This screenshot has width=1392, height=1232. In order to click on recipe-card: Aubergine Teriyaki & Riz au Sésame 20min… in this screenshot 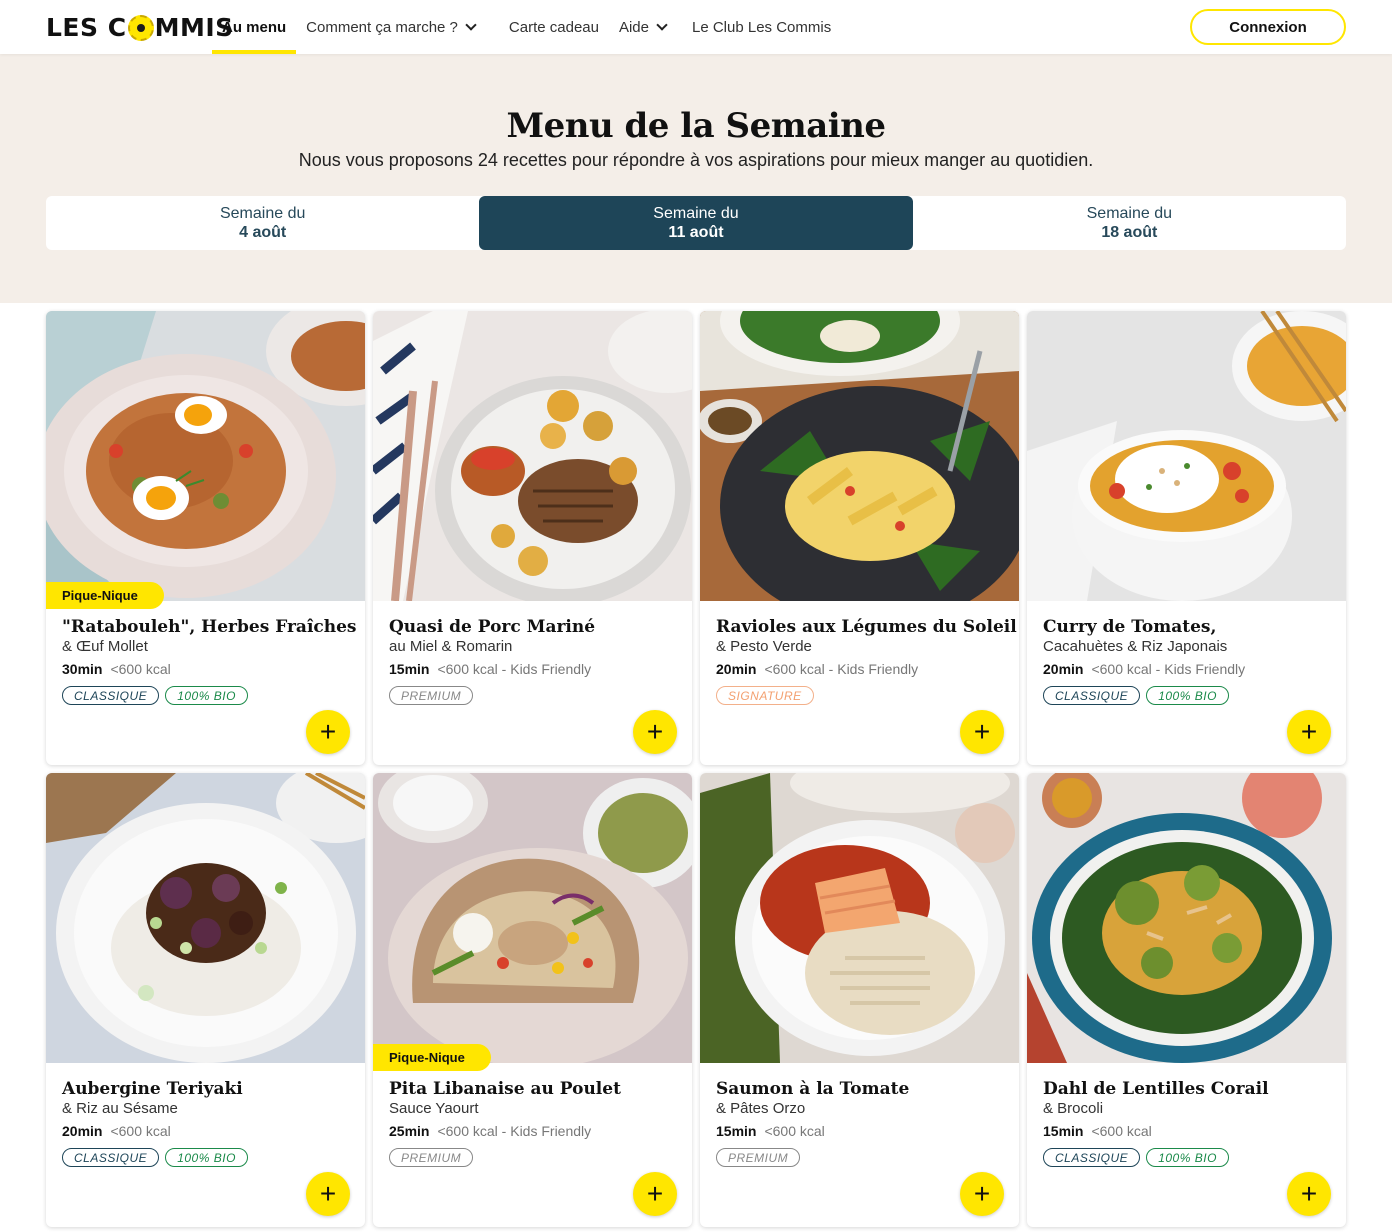, I will do `click(205, 1000)`.